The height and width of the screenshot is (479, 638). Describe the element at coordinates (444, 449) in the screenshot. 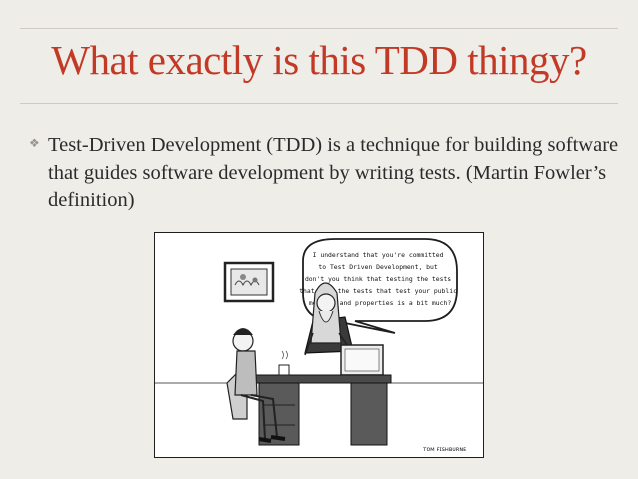

I see `artist-signature: ᴛᴏᴍ ꜰɪꜱʜʙᴜʀɴᴇ` at that location.